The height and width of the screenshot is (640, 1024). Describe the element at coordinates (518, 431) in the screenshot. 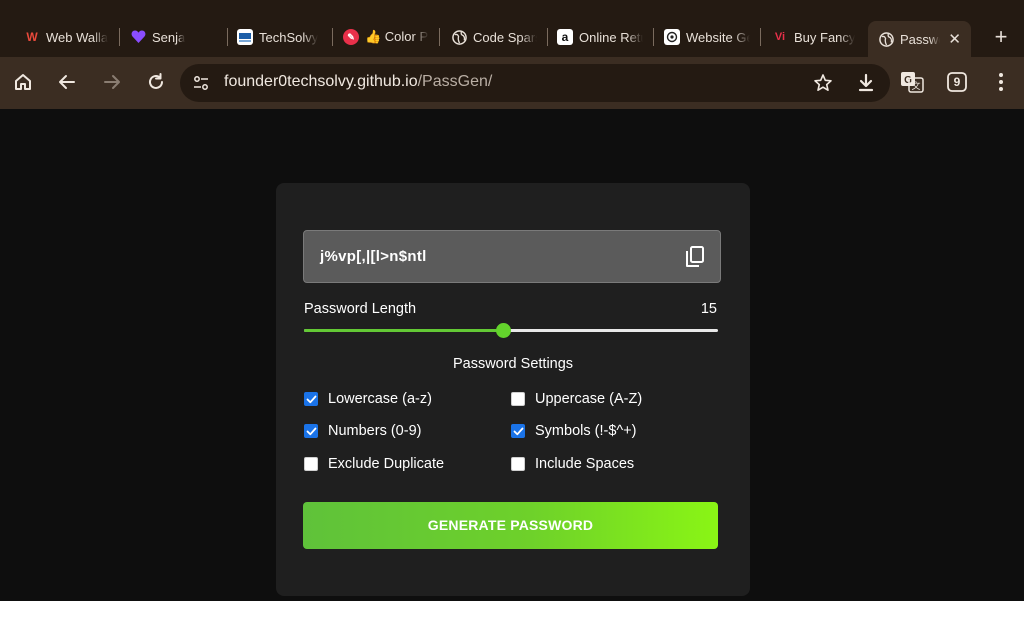

I see `symbols-checkbox` at that location.